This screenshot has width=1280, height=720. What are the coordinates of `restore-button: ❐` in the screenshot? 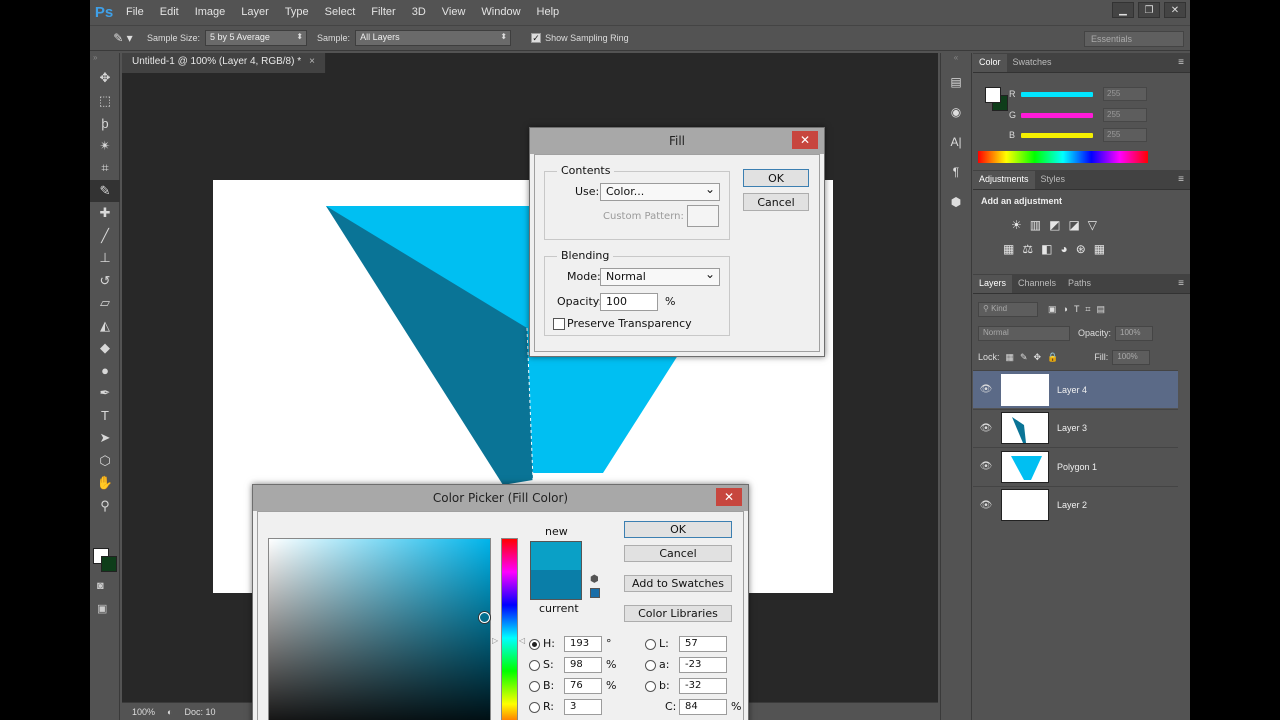 It's located at (1149, 10).